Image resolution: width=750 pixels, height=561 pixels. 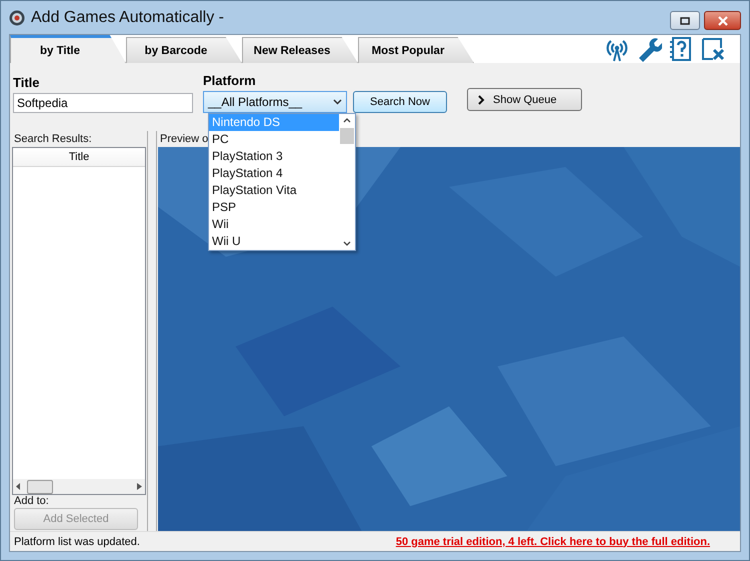 What do you see at coordinates (274, 156) in the screenshot?
I see `list-item: PlayStation 3` at bounding box center [274, 156].